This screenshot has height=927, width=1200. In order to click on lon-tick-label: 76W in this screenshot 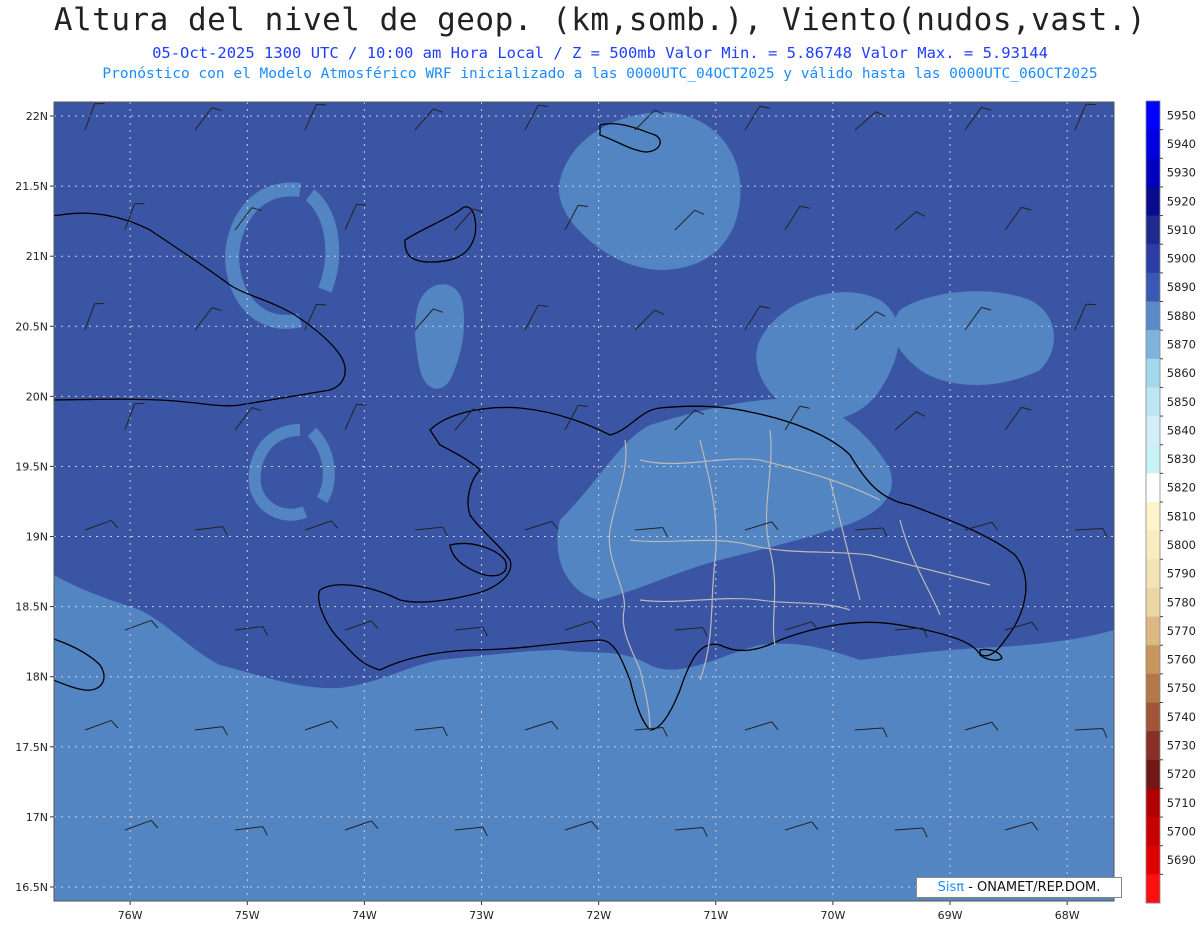, I will do `click(130, 915)`.